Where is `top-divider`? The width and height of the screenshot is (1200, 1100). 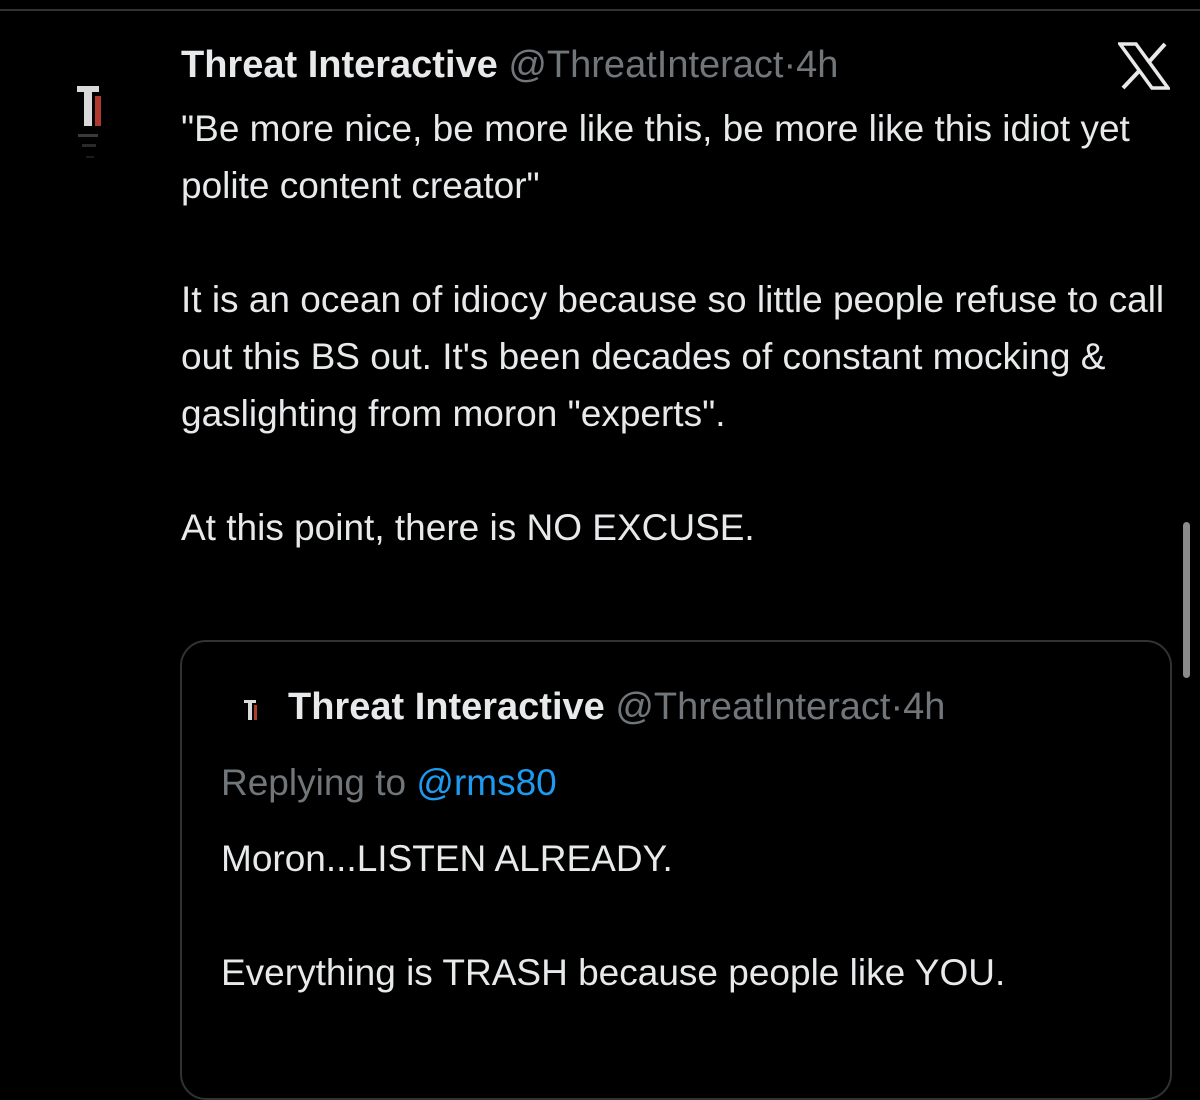 top-divider is located at coordinates (600, 10).